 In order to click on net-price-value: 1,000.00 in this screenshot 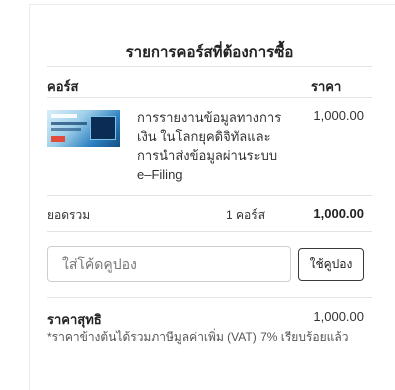, I will do `click(338, 316)`.